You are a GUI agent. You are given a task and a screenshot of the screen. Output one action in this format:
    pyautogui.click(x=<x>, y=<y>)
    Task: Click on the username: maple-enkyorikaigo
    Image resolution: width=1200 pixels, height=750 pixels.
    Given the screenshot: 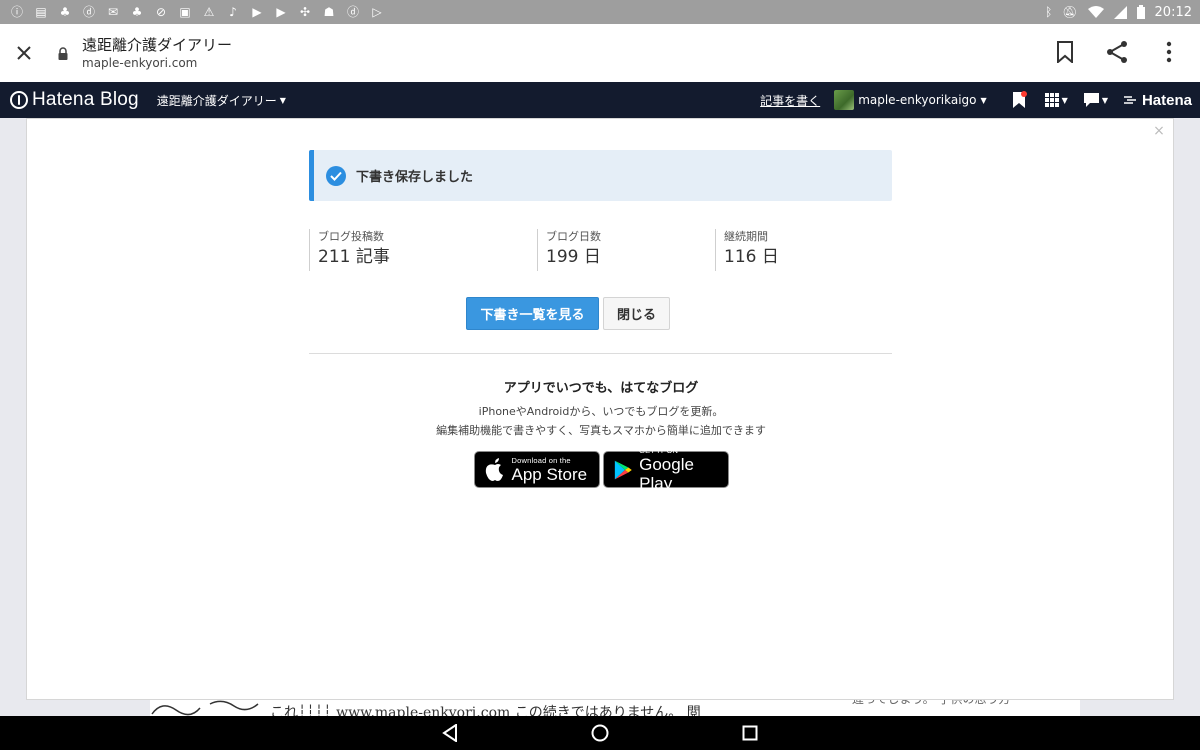 What is the action you would take?
    pyautogui.click(x=917, y=100)
    